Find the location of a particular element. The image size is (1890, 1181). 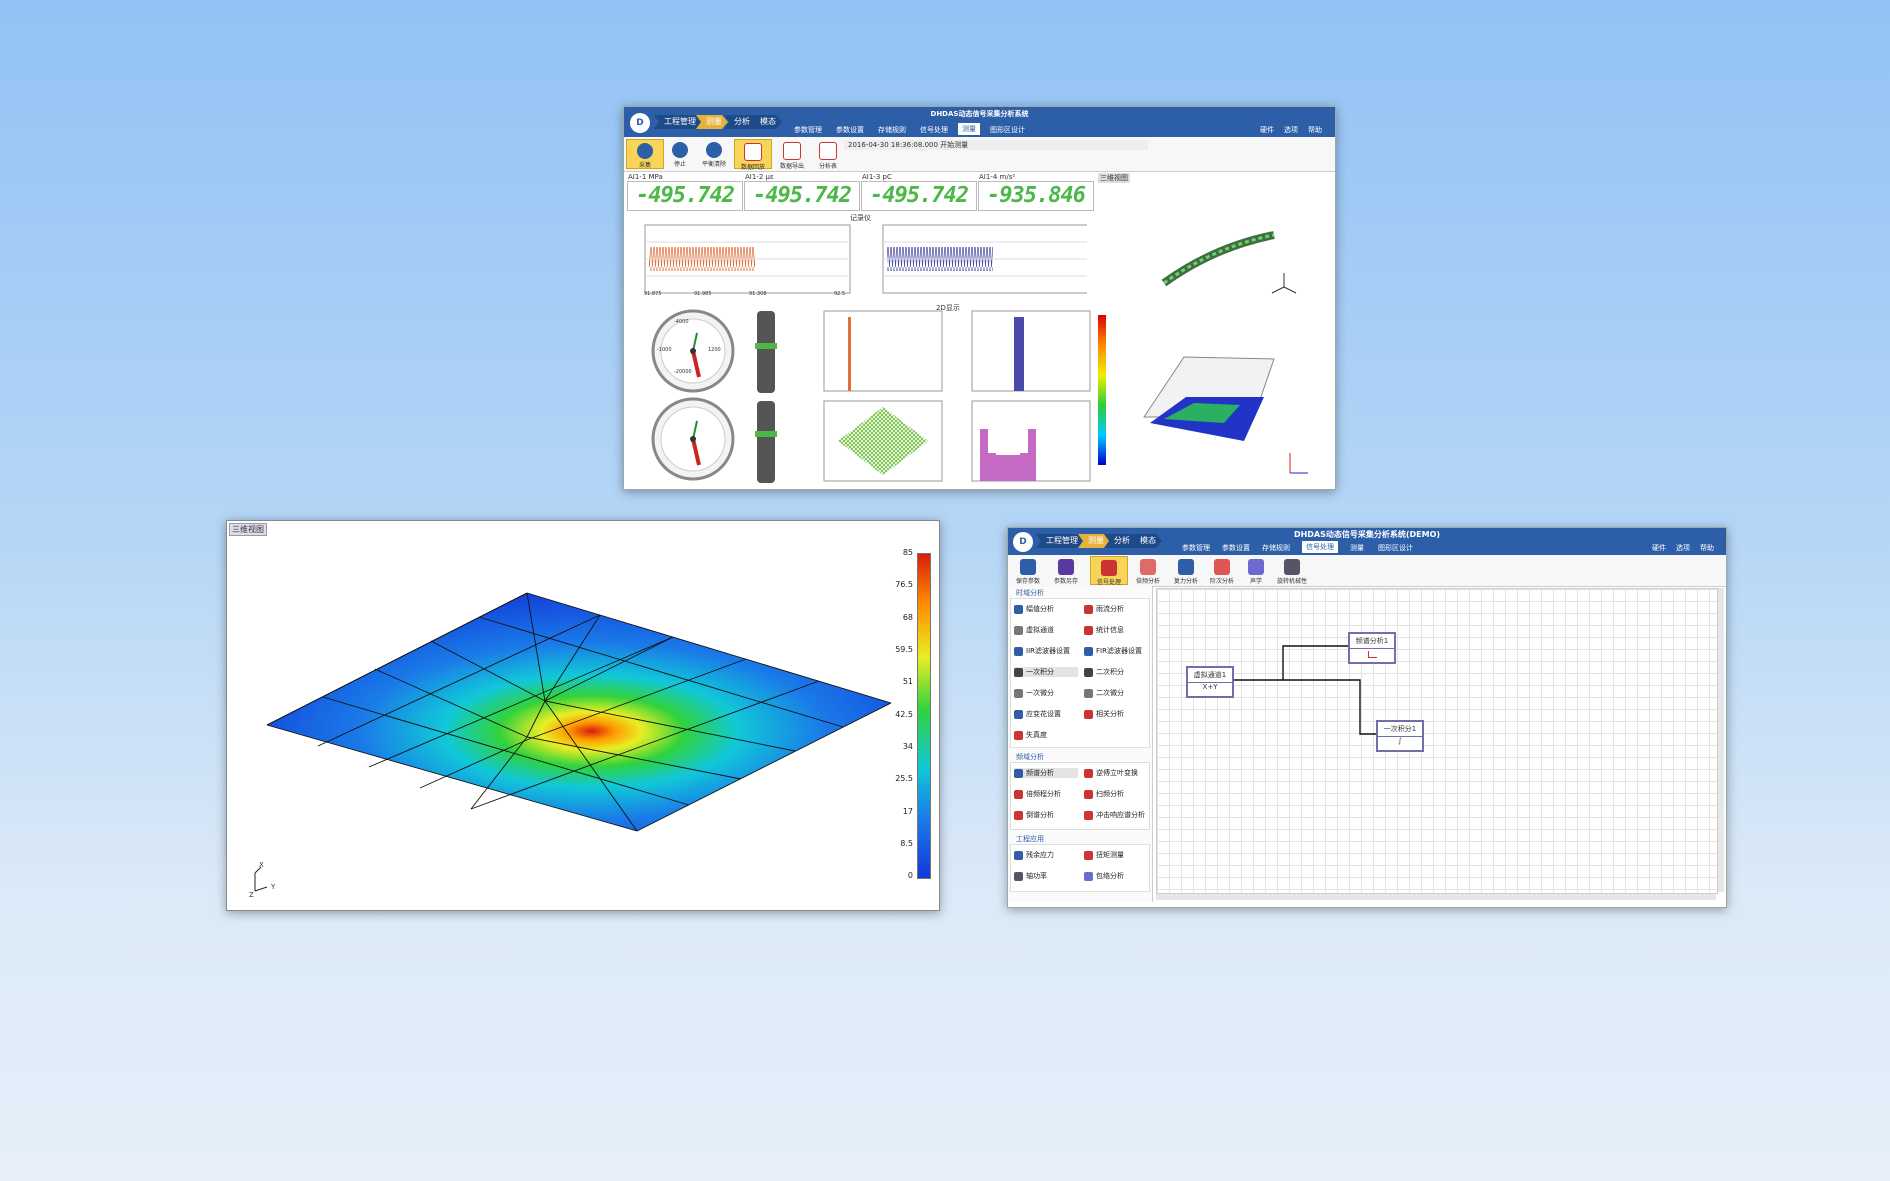

gauges-panel is located at coordinates (714, 396).